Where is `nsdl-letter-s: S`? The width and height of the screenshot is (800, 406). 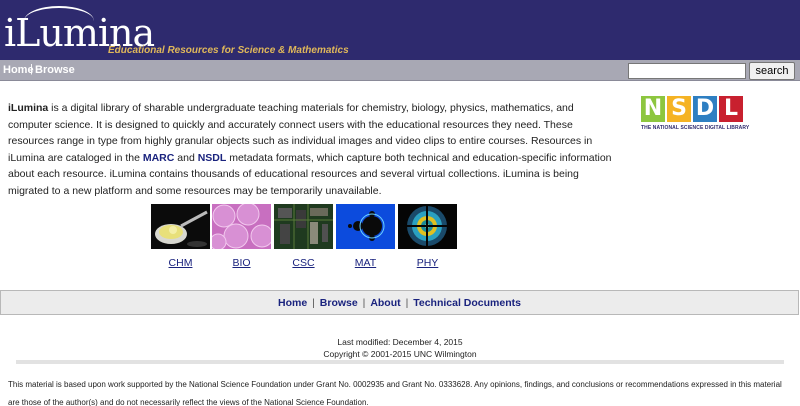
nsdl-letter-s: S is located at coordinates (679, 109).